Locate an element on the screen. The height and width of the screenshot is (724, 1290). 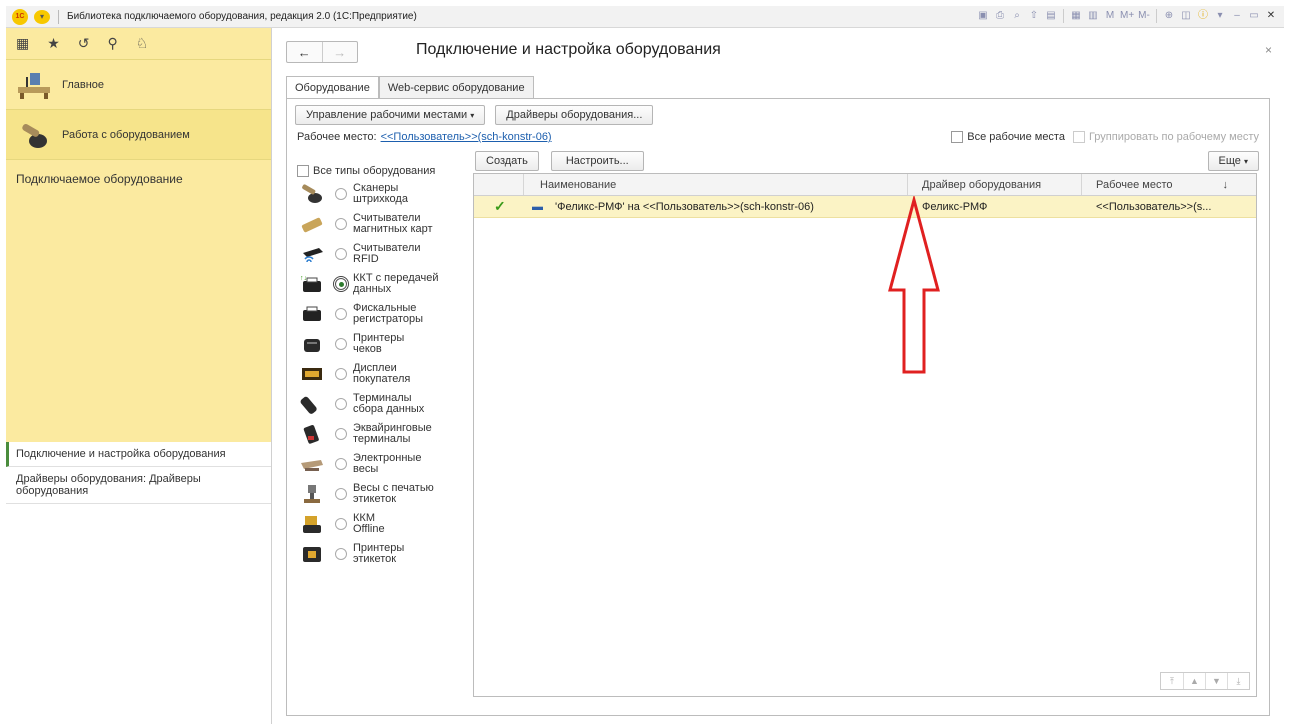
type-item-card-readers: Считыватели магнитных карт is located at coordinates (384, 224).